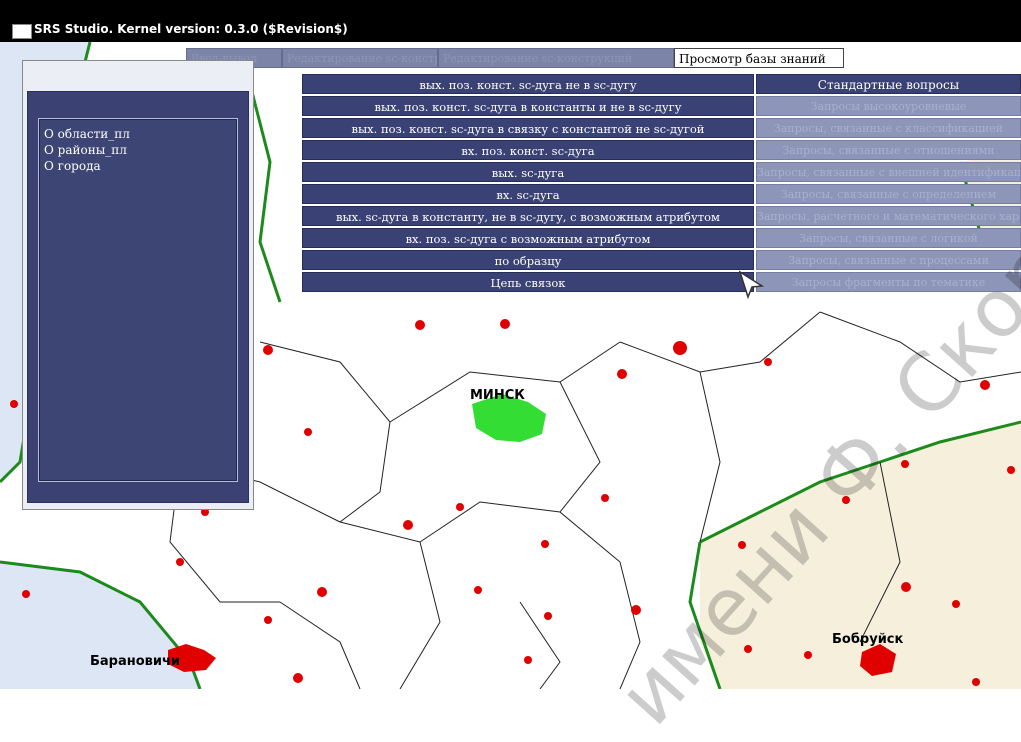 The image size is (1021, 742). I want to click on submenu-item-9: Запросы фрагменты по тематике, so click(888, 282).